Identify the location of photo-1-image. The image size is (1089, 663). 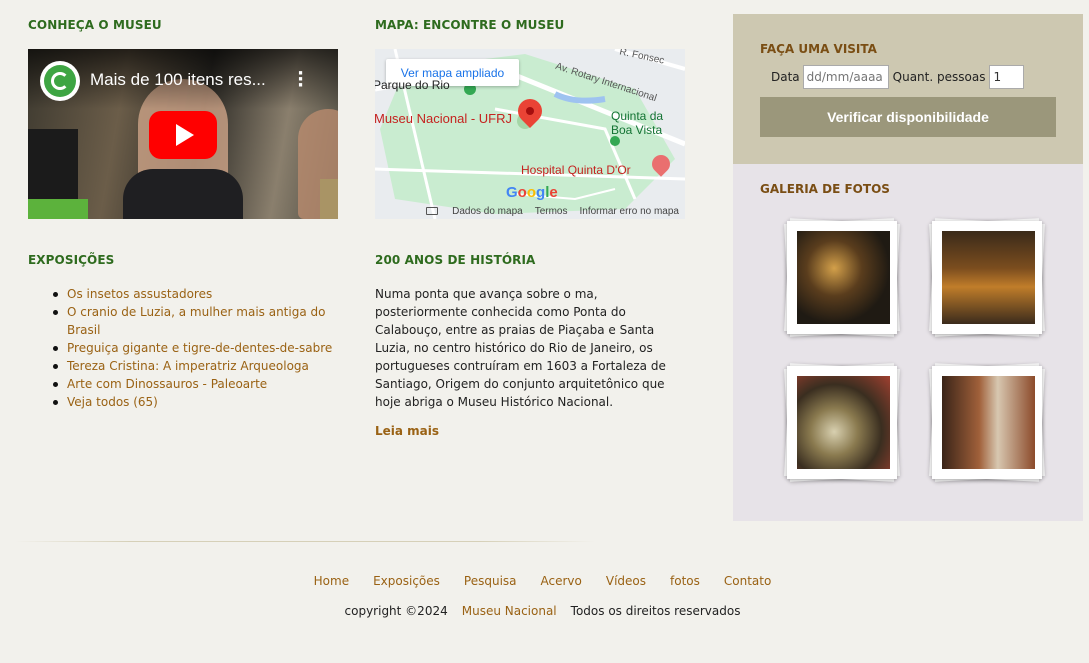
(843, 277).